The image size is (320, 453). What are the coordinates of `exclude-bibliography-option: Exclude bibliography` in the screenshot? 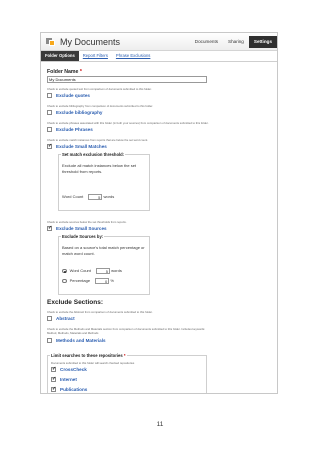 It's located at (74, 112).